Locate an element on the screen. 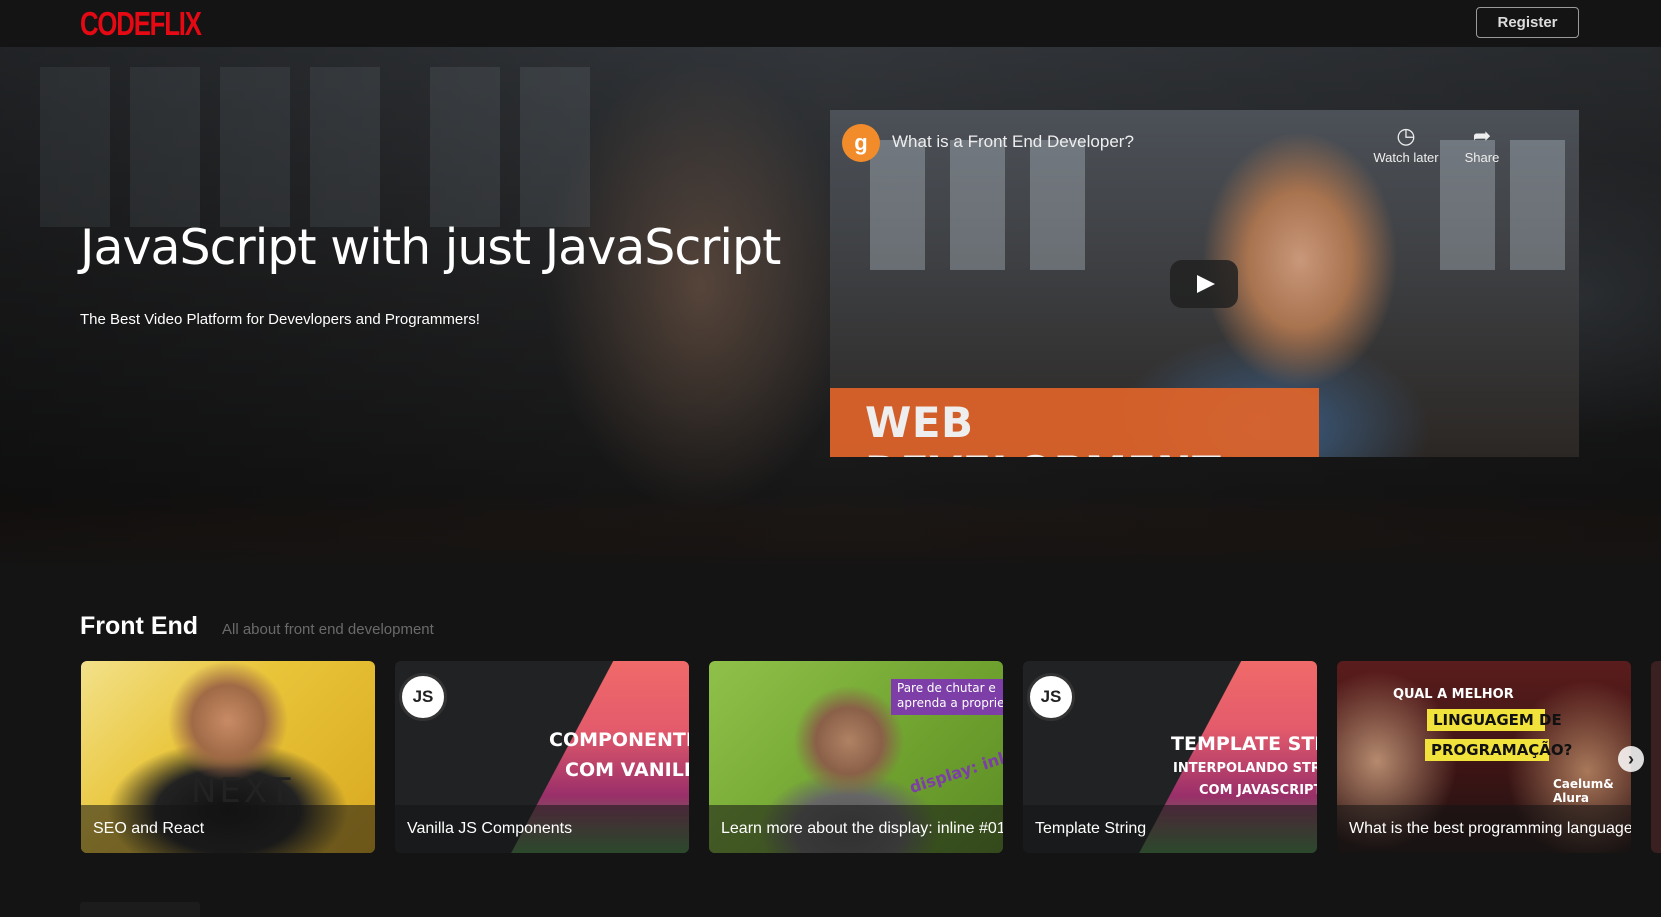 The image size is (1661, 917). card-title: SEO and React is located at coordinates (149, 828).